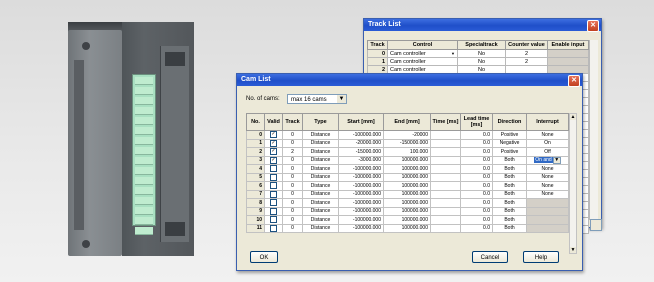  What do you see at coordinates (264, 257) in the screenshot?
I see `ok-button: OK` at bounding box center [264, 257].